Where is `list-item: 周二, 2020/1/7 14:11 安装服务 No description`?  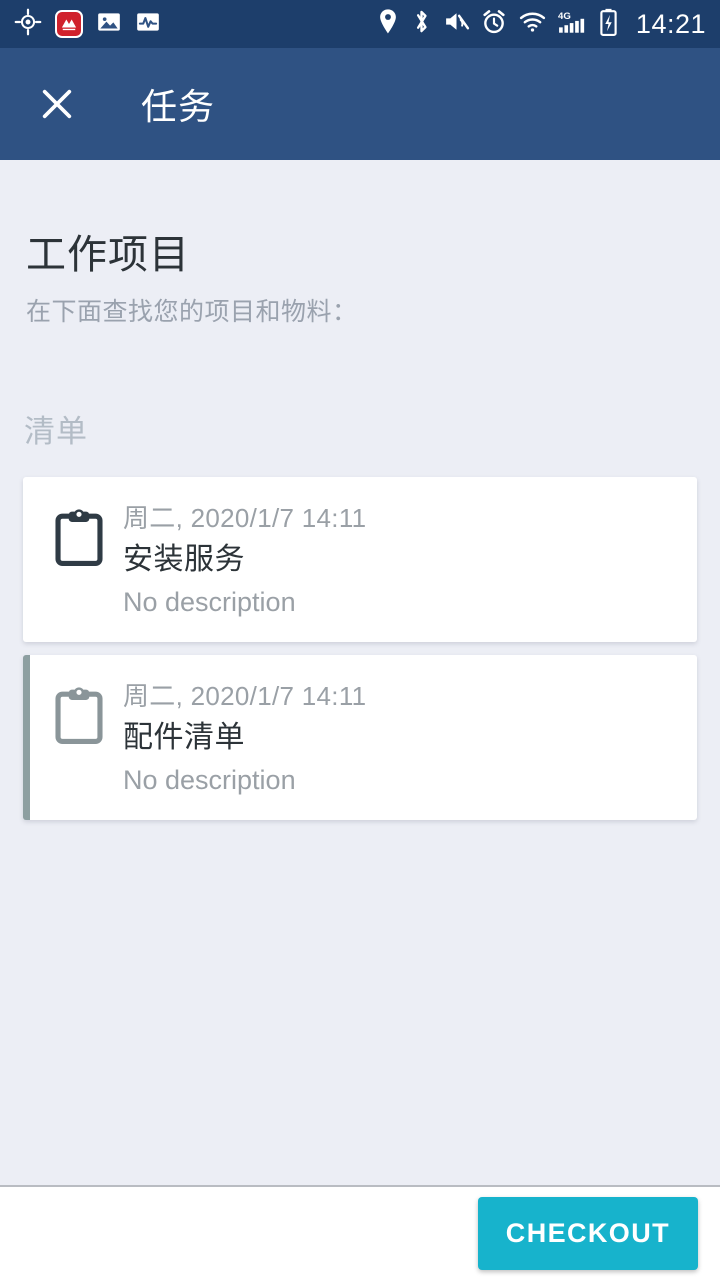 list-item: 周二, 2020/1/7 14:11 安装服务 No description is located at coordinates (360, 559).